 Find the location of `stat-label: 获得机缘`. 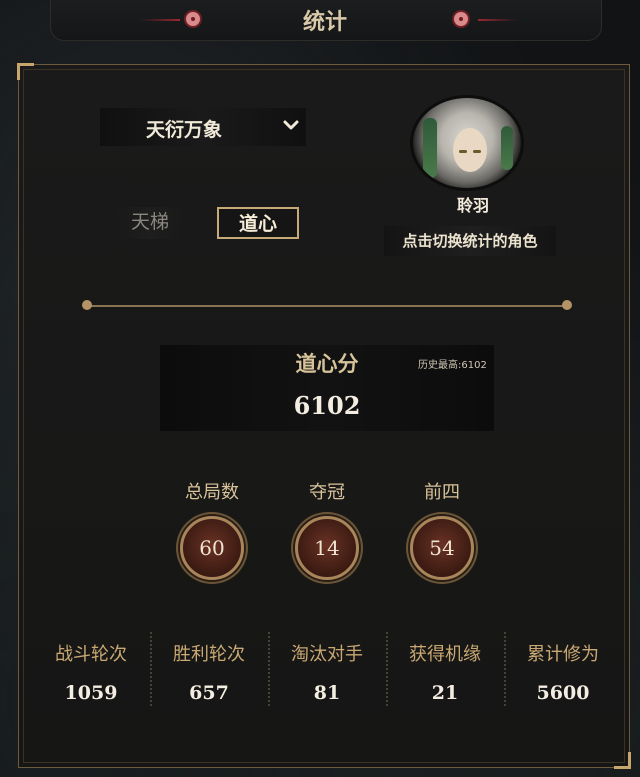

stat-label: 获得机缘 is located at coordinates (445, 654).